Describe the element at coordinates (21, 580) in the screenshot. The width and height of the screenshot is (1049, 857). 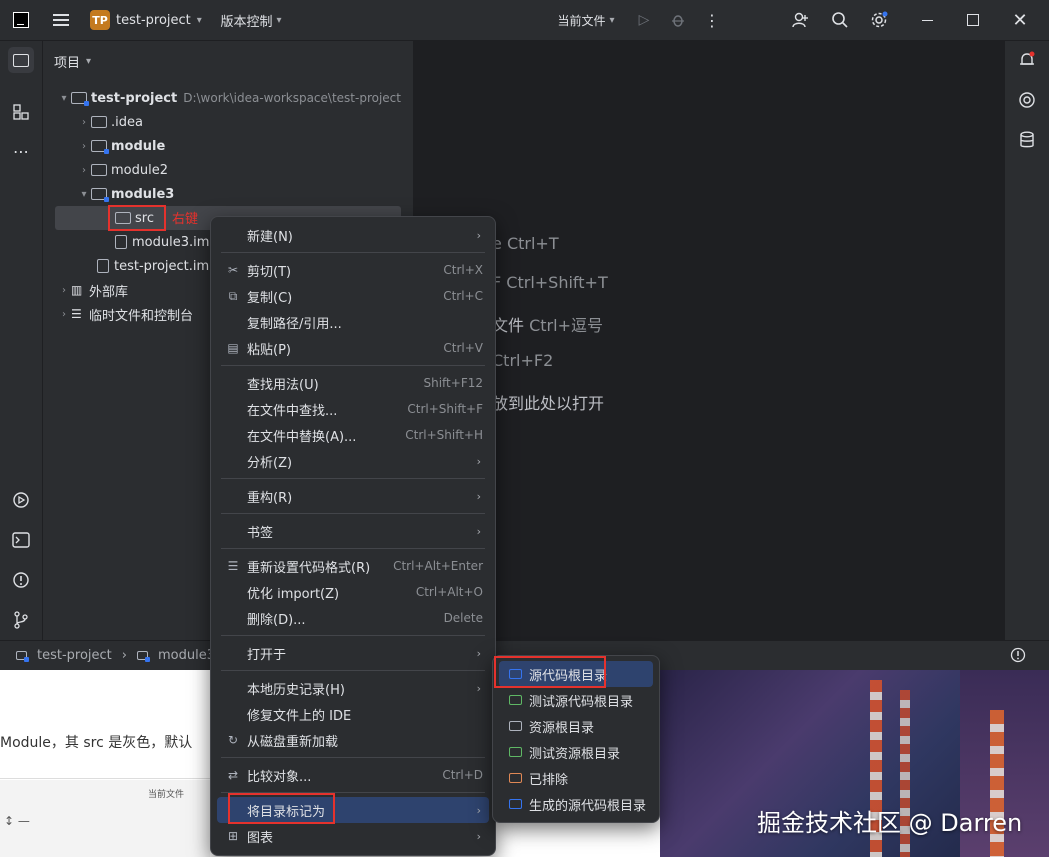
I see `problems-icon` at that location.